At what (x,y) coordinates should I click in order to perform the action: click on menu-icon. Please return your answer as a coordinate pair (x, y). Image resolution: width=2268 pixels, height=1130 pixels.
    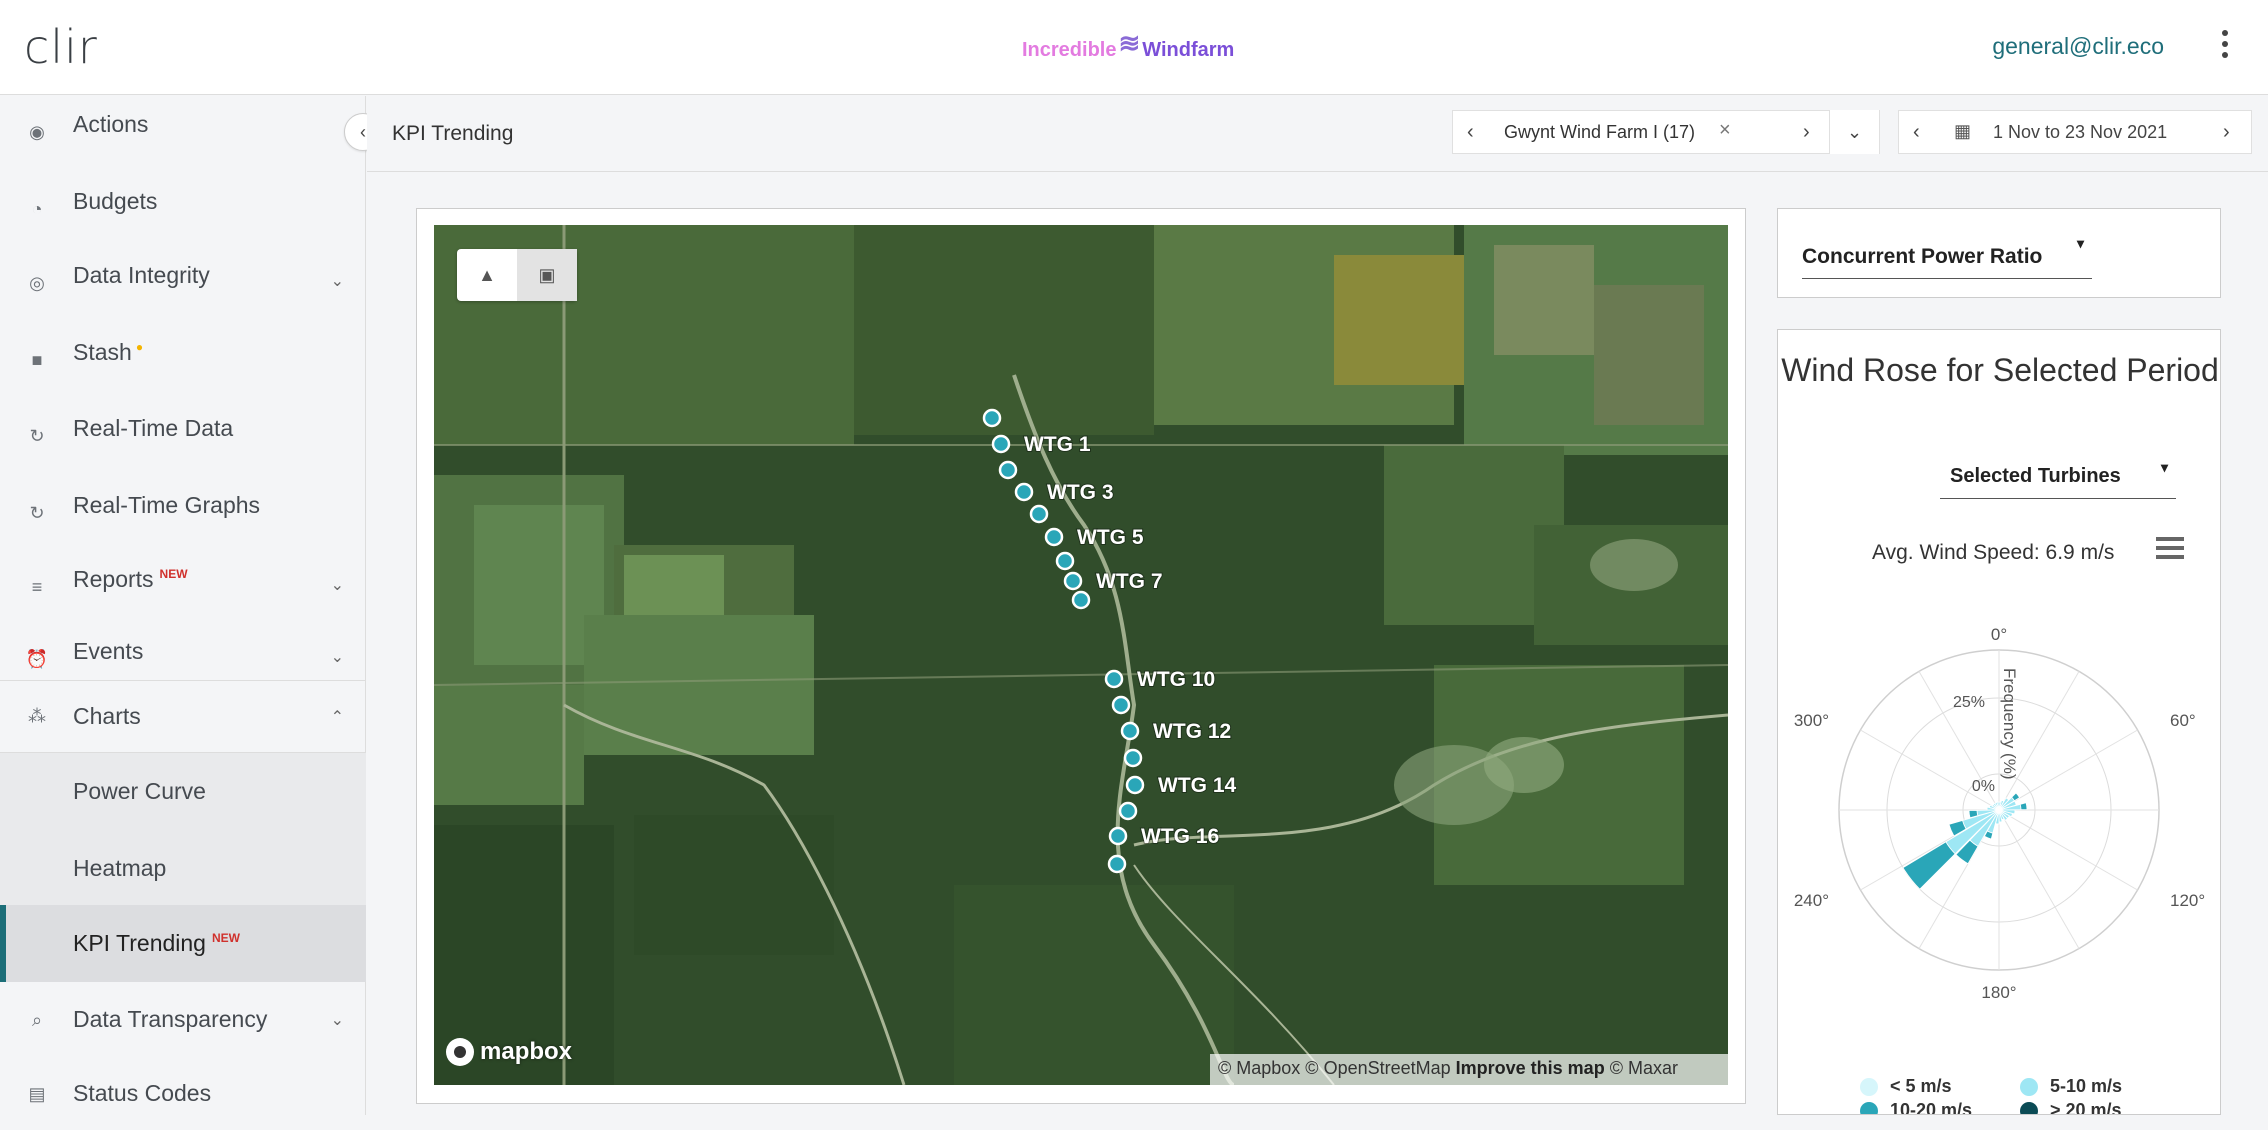
    Looking at the image, I should click on (2170, 548).